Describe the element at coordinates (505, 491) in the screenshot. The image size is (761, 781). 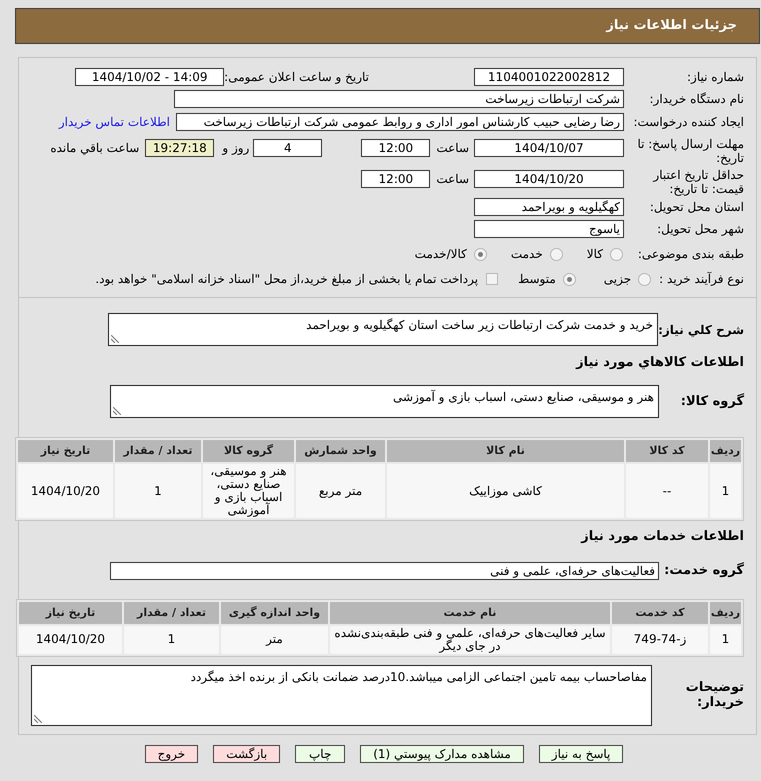
I see `table-cell: کاشی موزاییک` at that location.